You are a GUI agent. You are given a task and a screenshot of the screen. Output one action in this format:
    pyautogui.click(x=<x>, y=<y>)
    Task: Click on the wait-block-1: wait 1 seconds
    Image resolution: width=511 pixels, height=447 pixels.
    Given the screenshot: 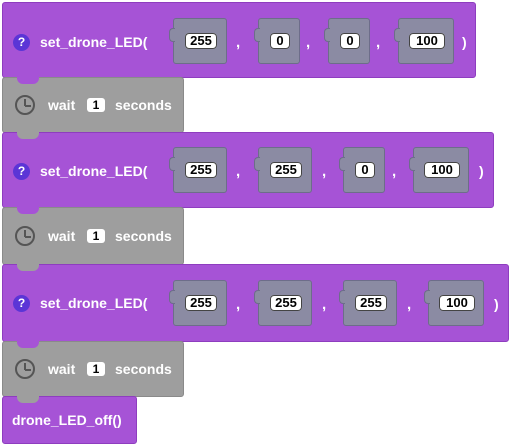 What is the action you would take?
    pyautogui.click(x=93, y=105)
    